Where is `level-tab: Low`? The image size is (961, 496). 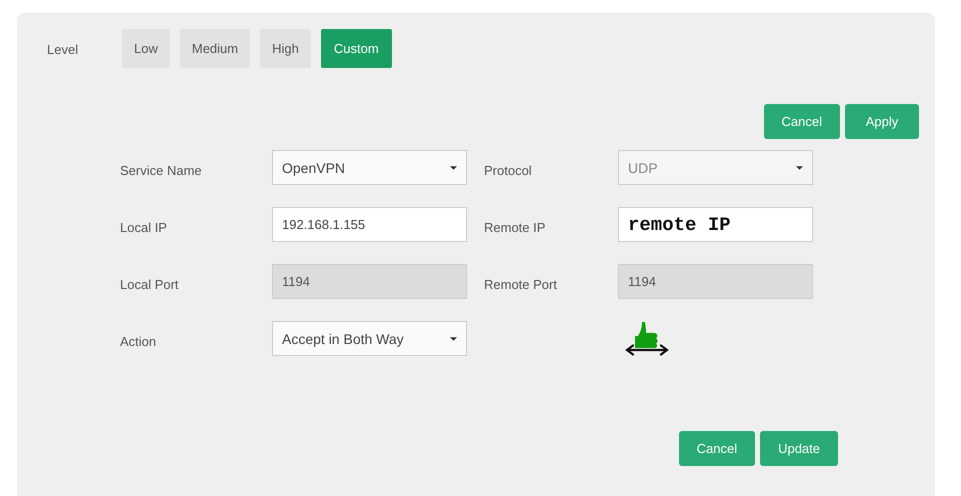 level-tab: Low is located at coordinates (146, 48).